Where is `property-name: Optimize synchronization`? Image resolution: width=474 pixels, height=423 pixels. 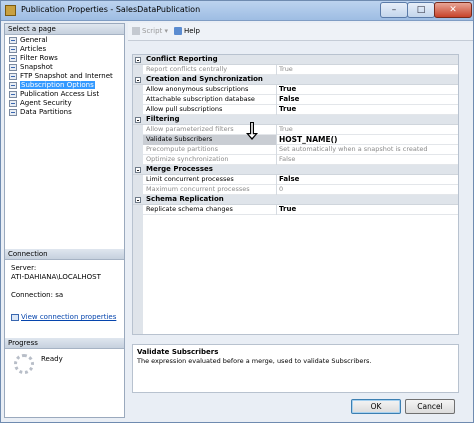 property-name: Optimize synchronization is located at coordinates (210, 160).